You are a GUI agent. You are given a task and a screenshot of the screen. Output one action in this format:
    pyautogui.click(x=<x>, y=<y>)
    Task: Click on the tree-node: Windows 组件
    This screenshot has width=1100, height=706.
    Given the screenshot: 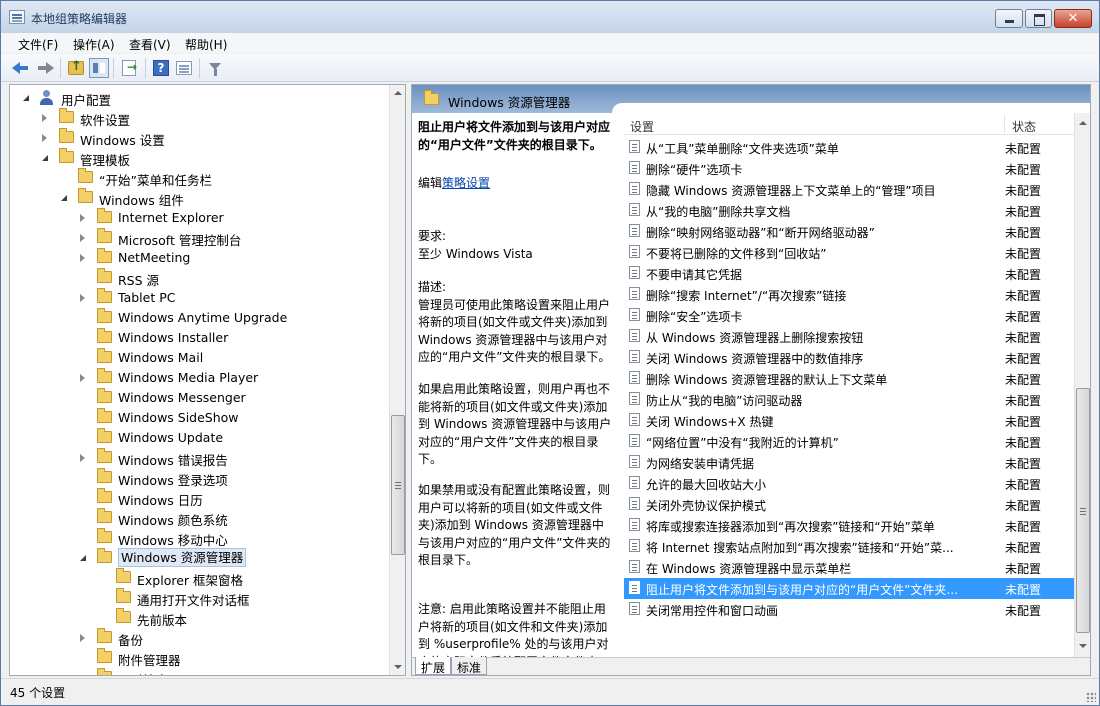 What is the action you would take?
    pyautogui.click(x=199, y=198)
    